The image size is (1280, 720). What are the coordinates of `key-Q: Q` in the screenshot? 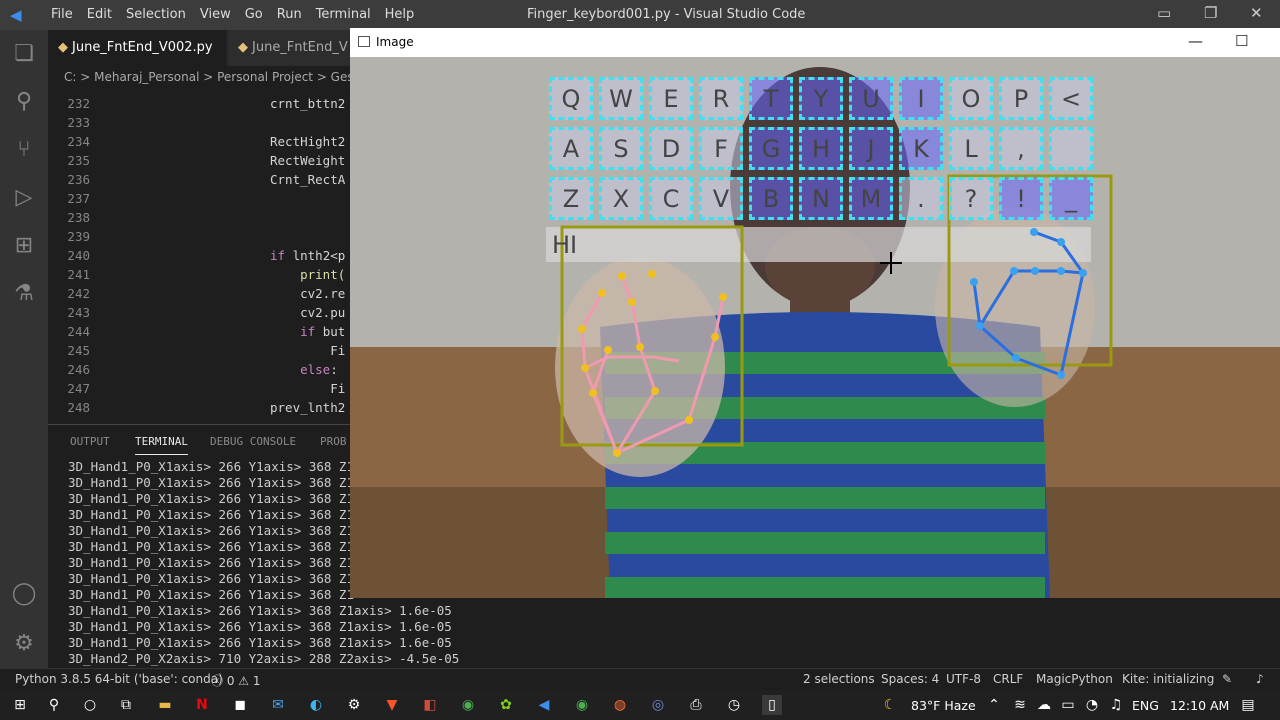 It's located at (571, 98).